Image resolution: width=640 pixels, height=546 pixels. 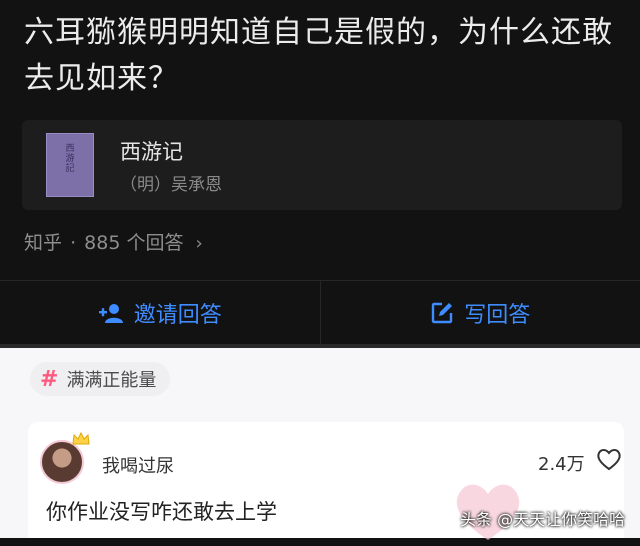 What do you see at coordinates (111, 379) in the screenshot?
I see `topic-tag-label: 满满正能量` at bounding box center [111, 379].